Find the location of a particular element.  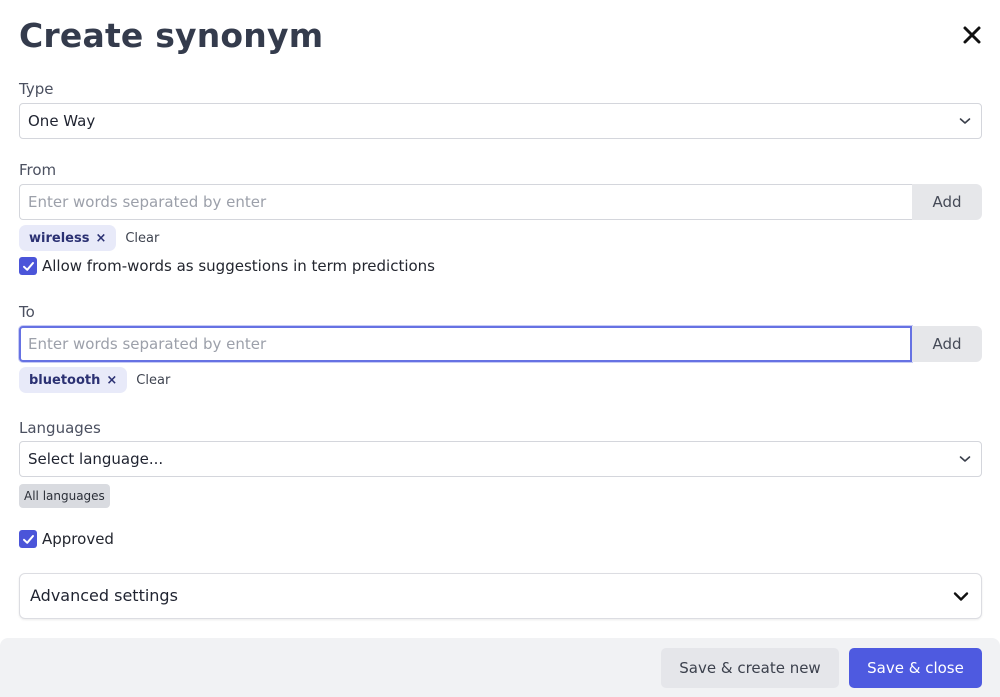

approved-checkbox-row: Approved is located at coordinates (66, 539).